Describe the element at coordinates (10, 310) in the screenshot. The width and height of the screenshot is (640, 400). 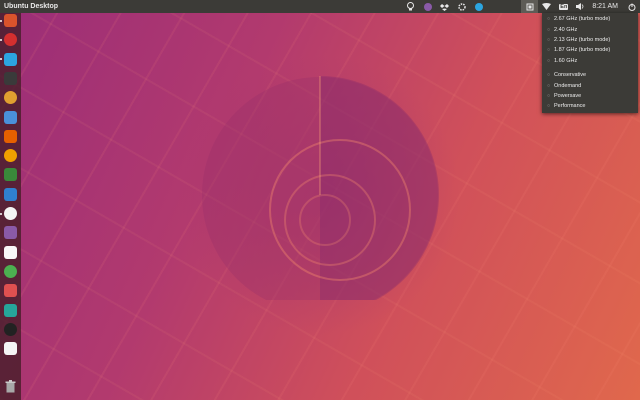
I see `activity-icon` at that location.